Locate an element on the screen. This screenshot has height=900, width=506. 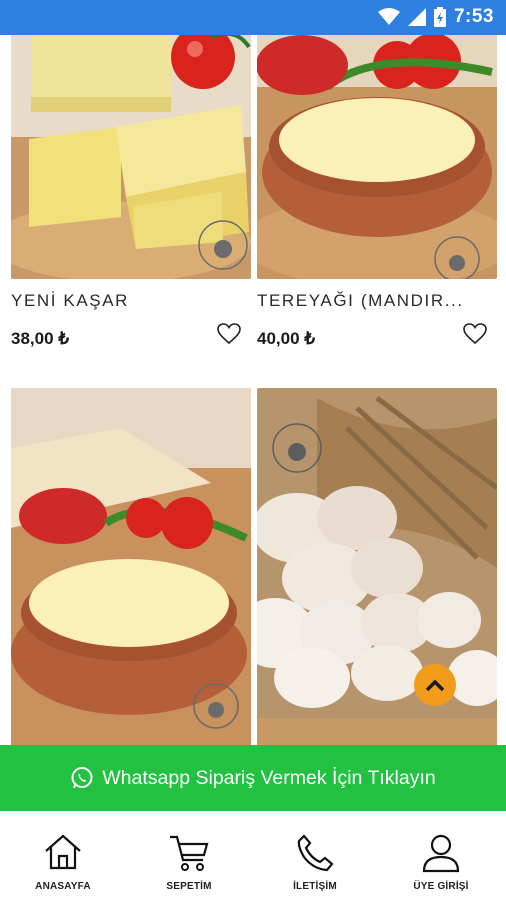
status-icons: 7:53 is located at coordinates (435, 17).